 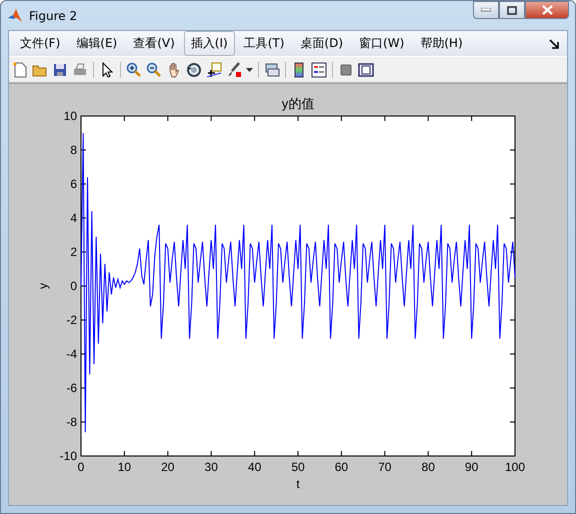 What do you see at coordinates (346, 70) in the screenshot?
I see `hide-tools-icon` at bounding box center [346, 70].